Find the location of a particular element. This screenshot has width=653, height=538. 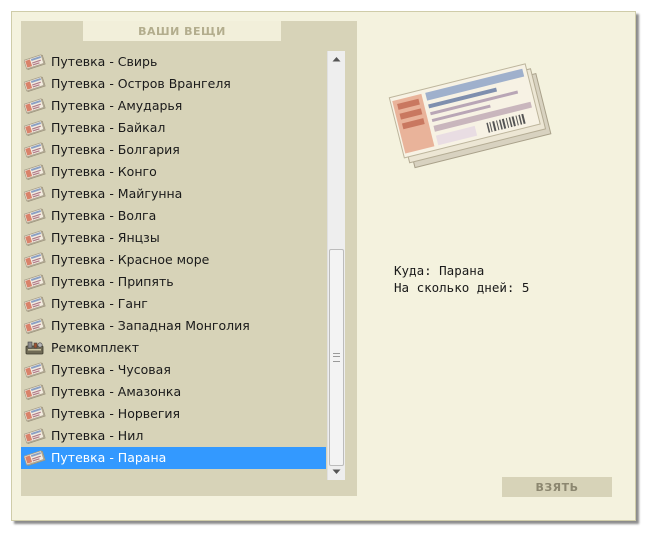

list-item: Путевка - Красное море is located at coordinates (173, 260).